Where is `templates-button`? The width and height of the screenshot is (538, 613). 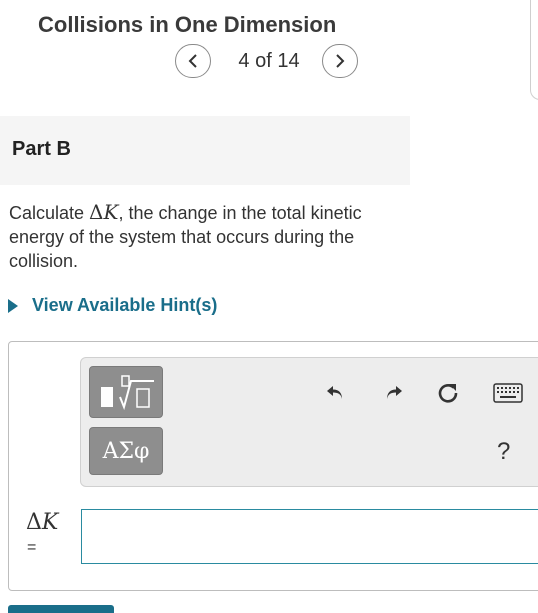
templates-button is located at coordinates (126, 392).